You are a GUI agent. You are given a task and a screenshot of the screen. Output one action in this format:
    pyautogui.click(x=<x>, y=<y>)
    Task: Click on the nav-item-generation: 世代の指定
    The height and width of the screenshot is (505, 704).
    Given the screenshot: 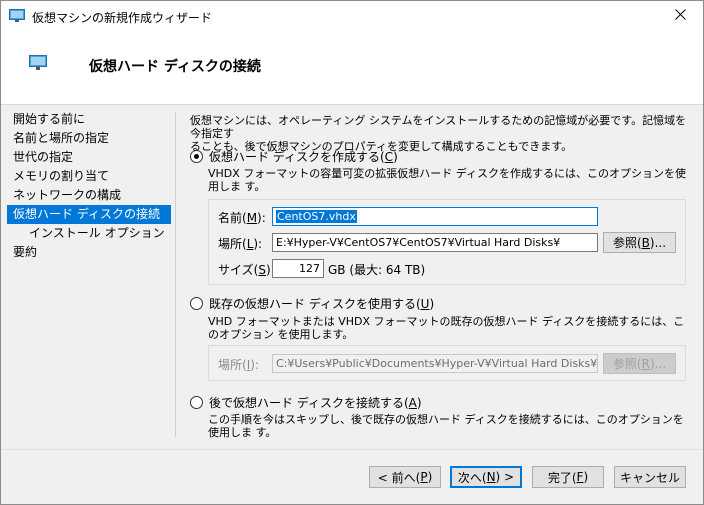 What is the action you would take?
    pyautogui.click(x=89, y=157)
    